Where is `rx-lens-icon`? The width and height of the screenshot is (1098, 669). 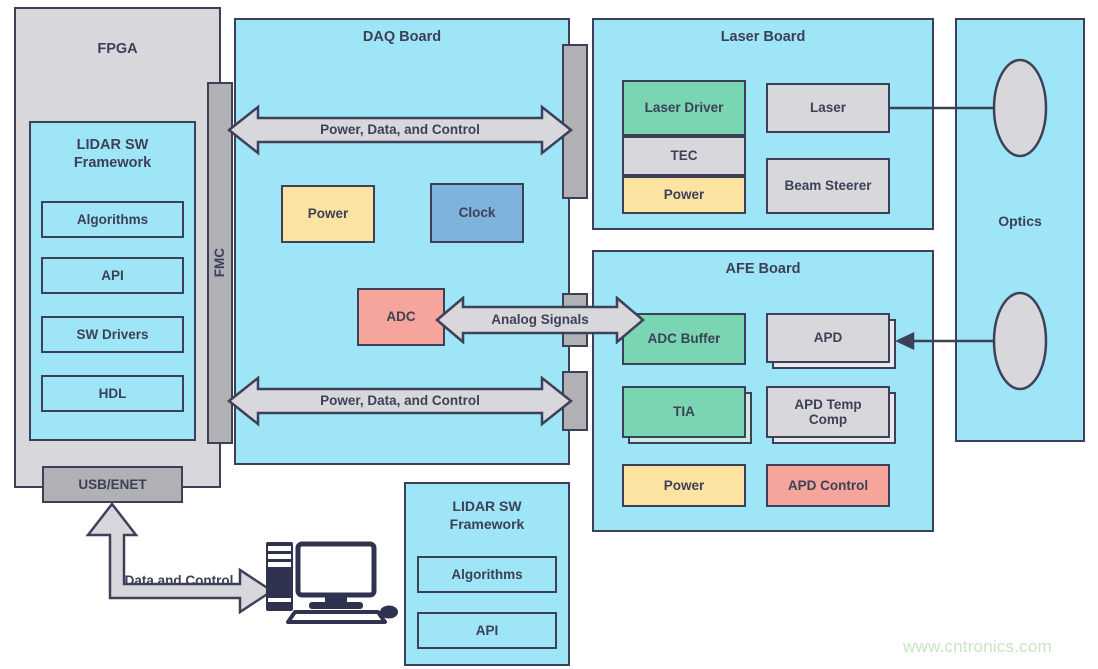 rx-lens-icon is located at coordinates (1020, 341).